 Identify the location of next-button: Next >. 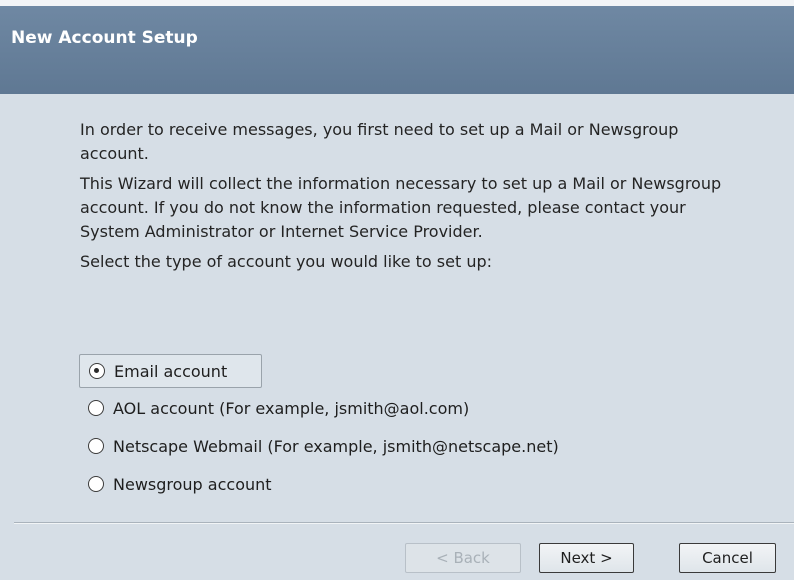
(586, 558).